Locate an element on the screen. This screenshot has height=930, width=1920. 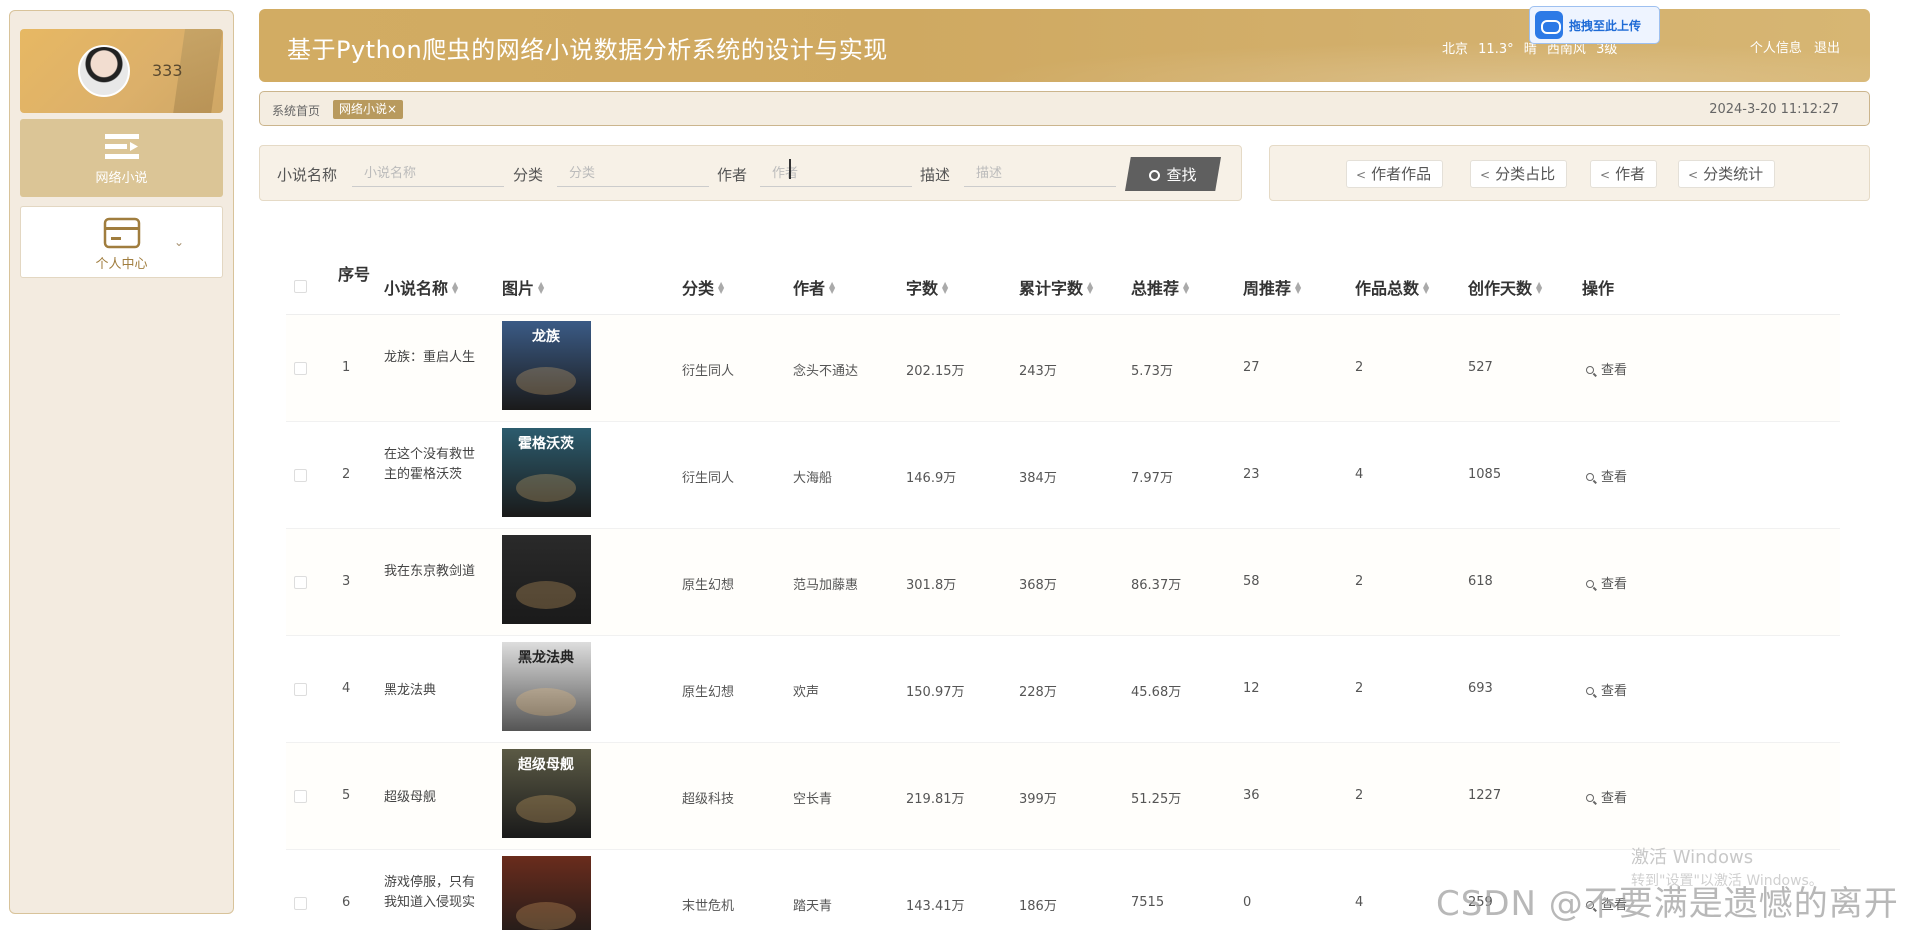
author-button: < 作者 is located at coordinates (1624, 174).